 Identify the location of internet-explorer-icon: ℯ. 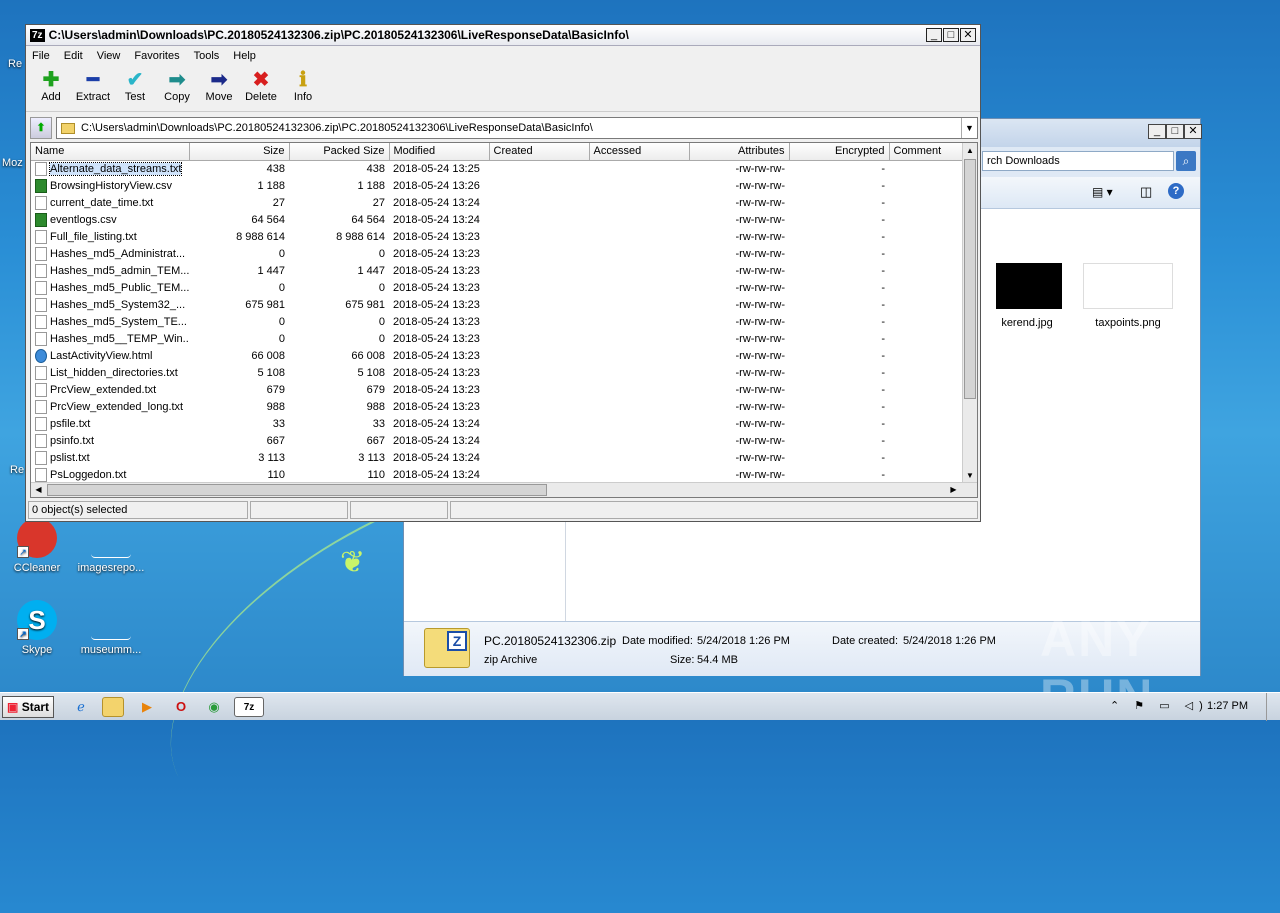
(81, 707).